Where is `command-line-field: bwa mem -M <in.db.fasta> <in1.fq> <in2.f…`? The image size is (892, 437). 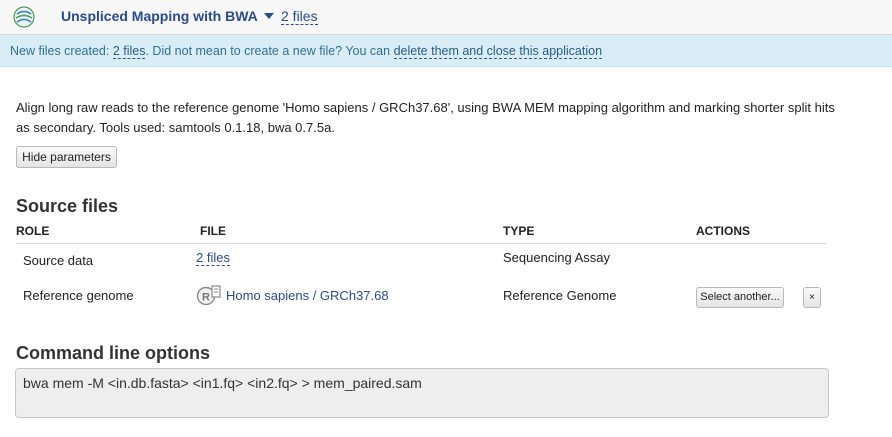
command-line-field: bwa mem -M <in.db.fasta> <in1.fq> <in2.f… is located at coordinates (422, 393).